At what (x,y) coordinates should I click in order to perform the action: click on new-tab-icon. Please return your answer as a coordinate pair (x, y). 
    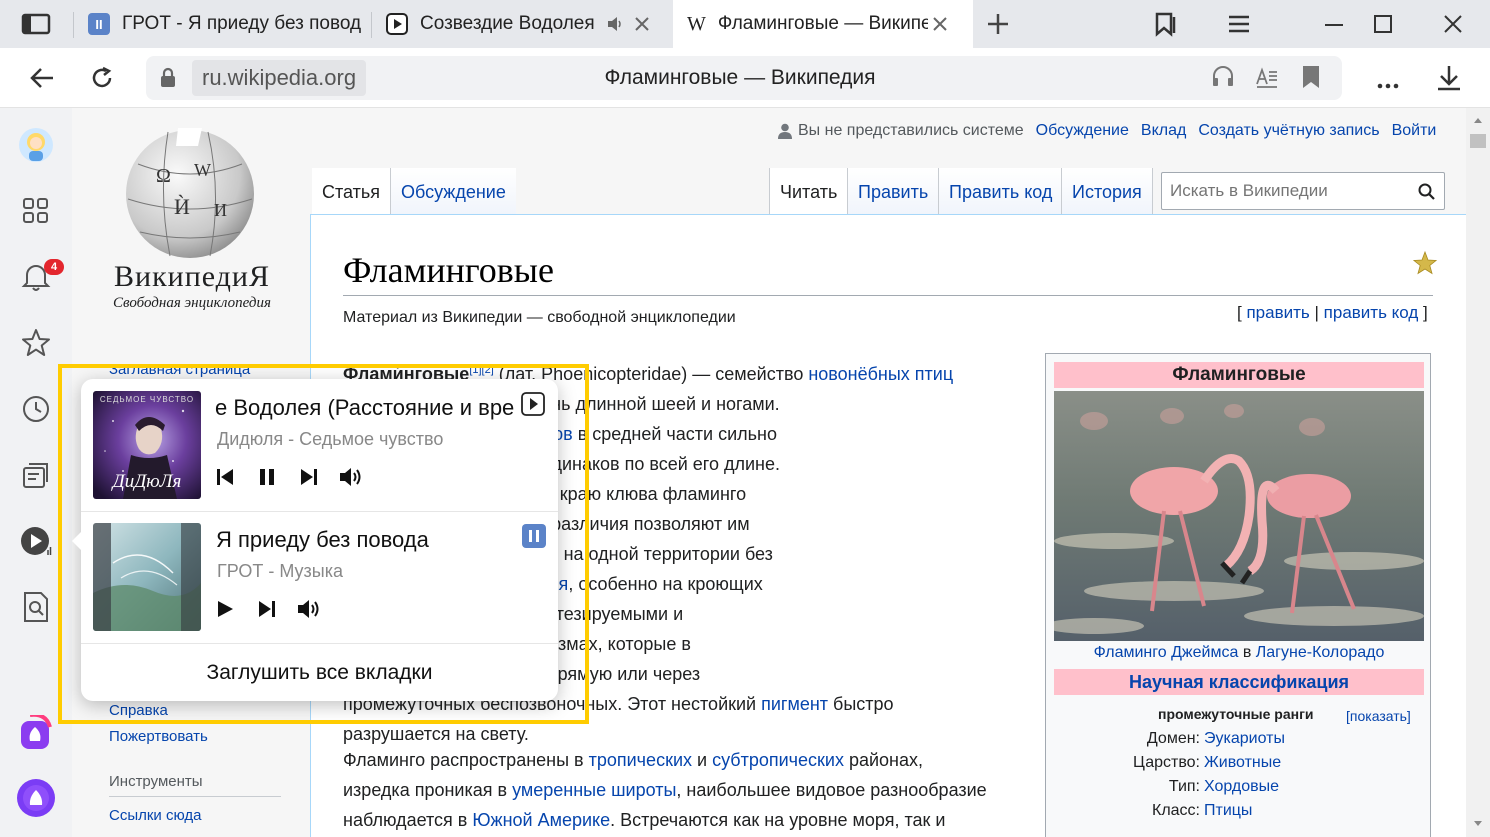
    Looking at the image, I should click on (998, 24).